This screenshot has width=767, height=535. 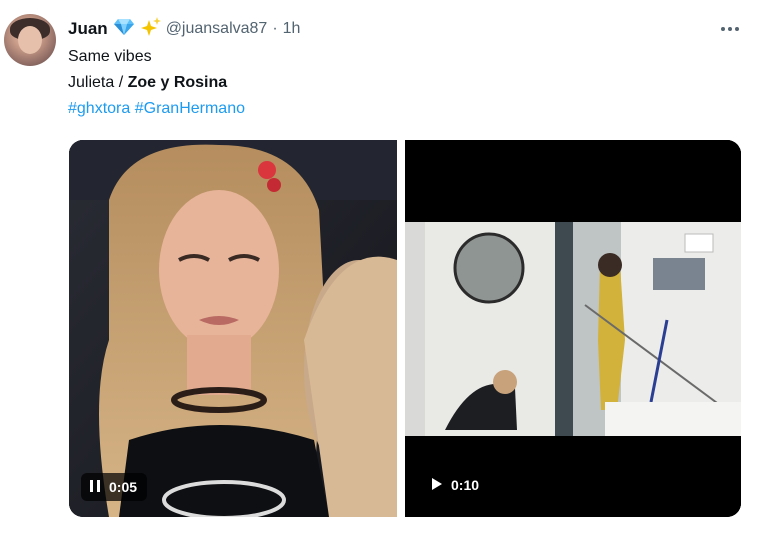 What do you see at coordinates (217, 29) in the screenshot?
I see `user-handle: @juansalva87` at bounding box center [217, 29].